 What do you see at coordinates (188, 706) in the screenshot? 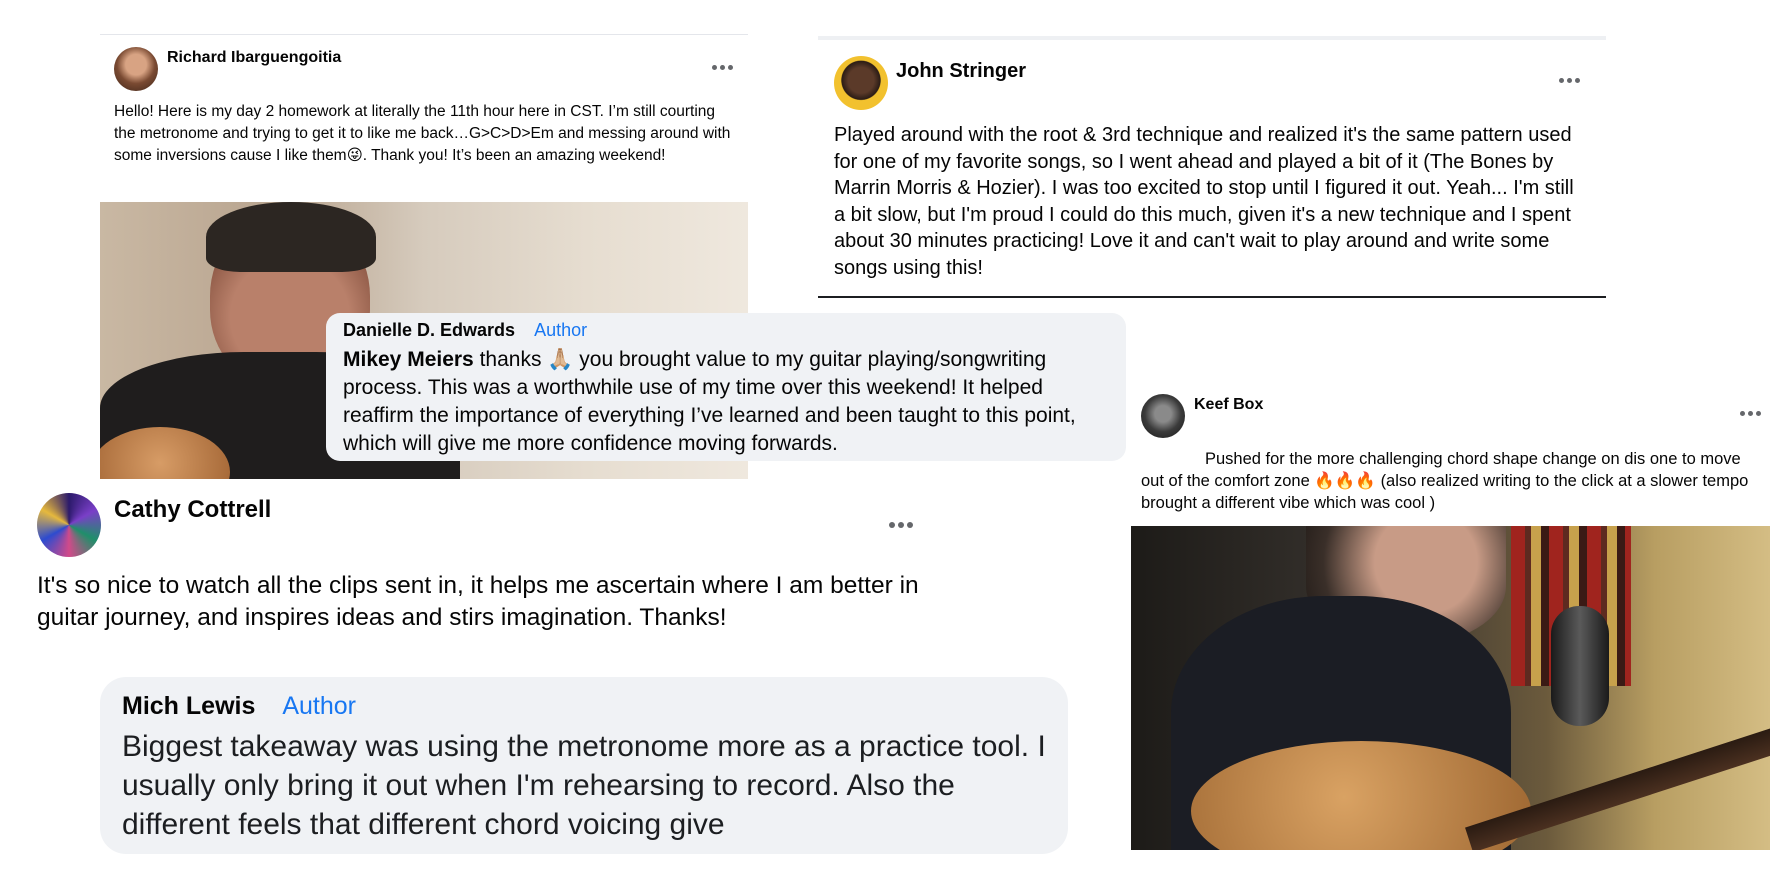
I see `author-name: Mich Lewis` at bounding box center [188, 706].